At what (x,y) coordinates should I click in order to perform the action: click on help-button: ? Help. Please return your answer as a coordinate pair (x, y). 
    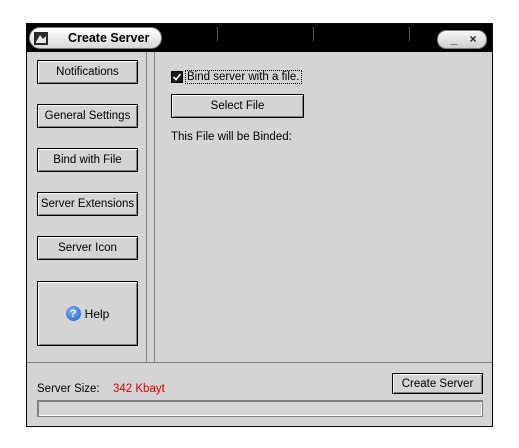
    Looking at the image, I should click on (87, 313).